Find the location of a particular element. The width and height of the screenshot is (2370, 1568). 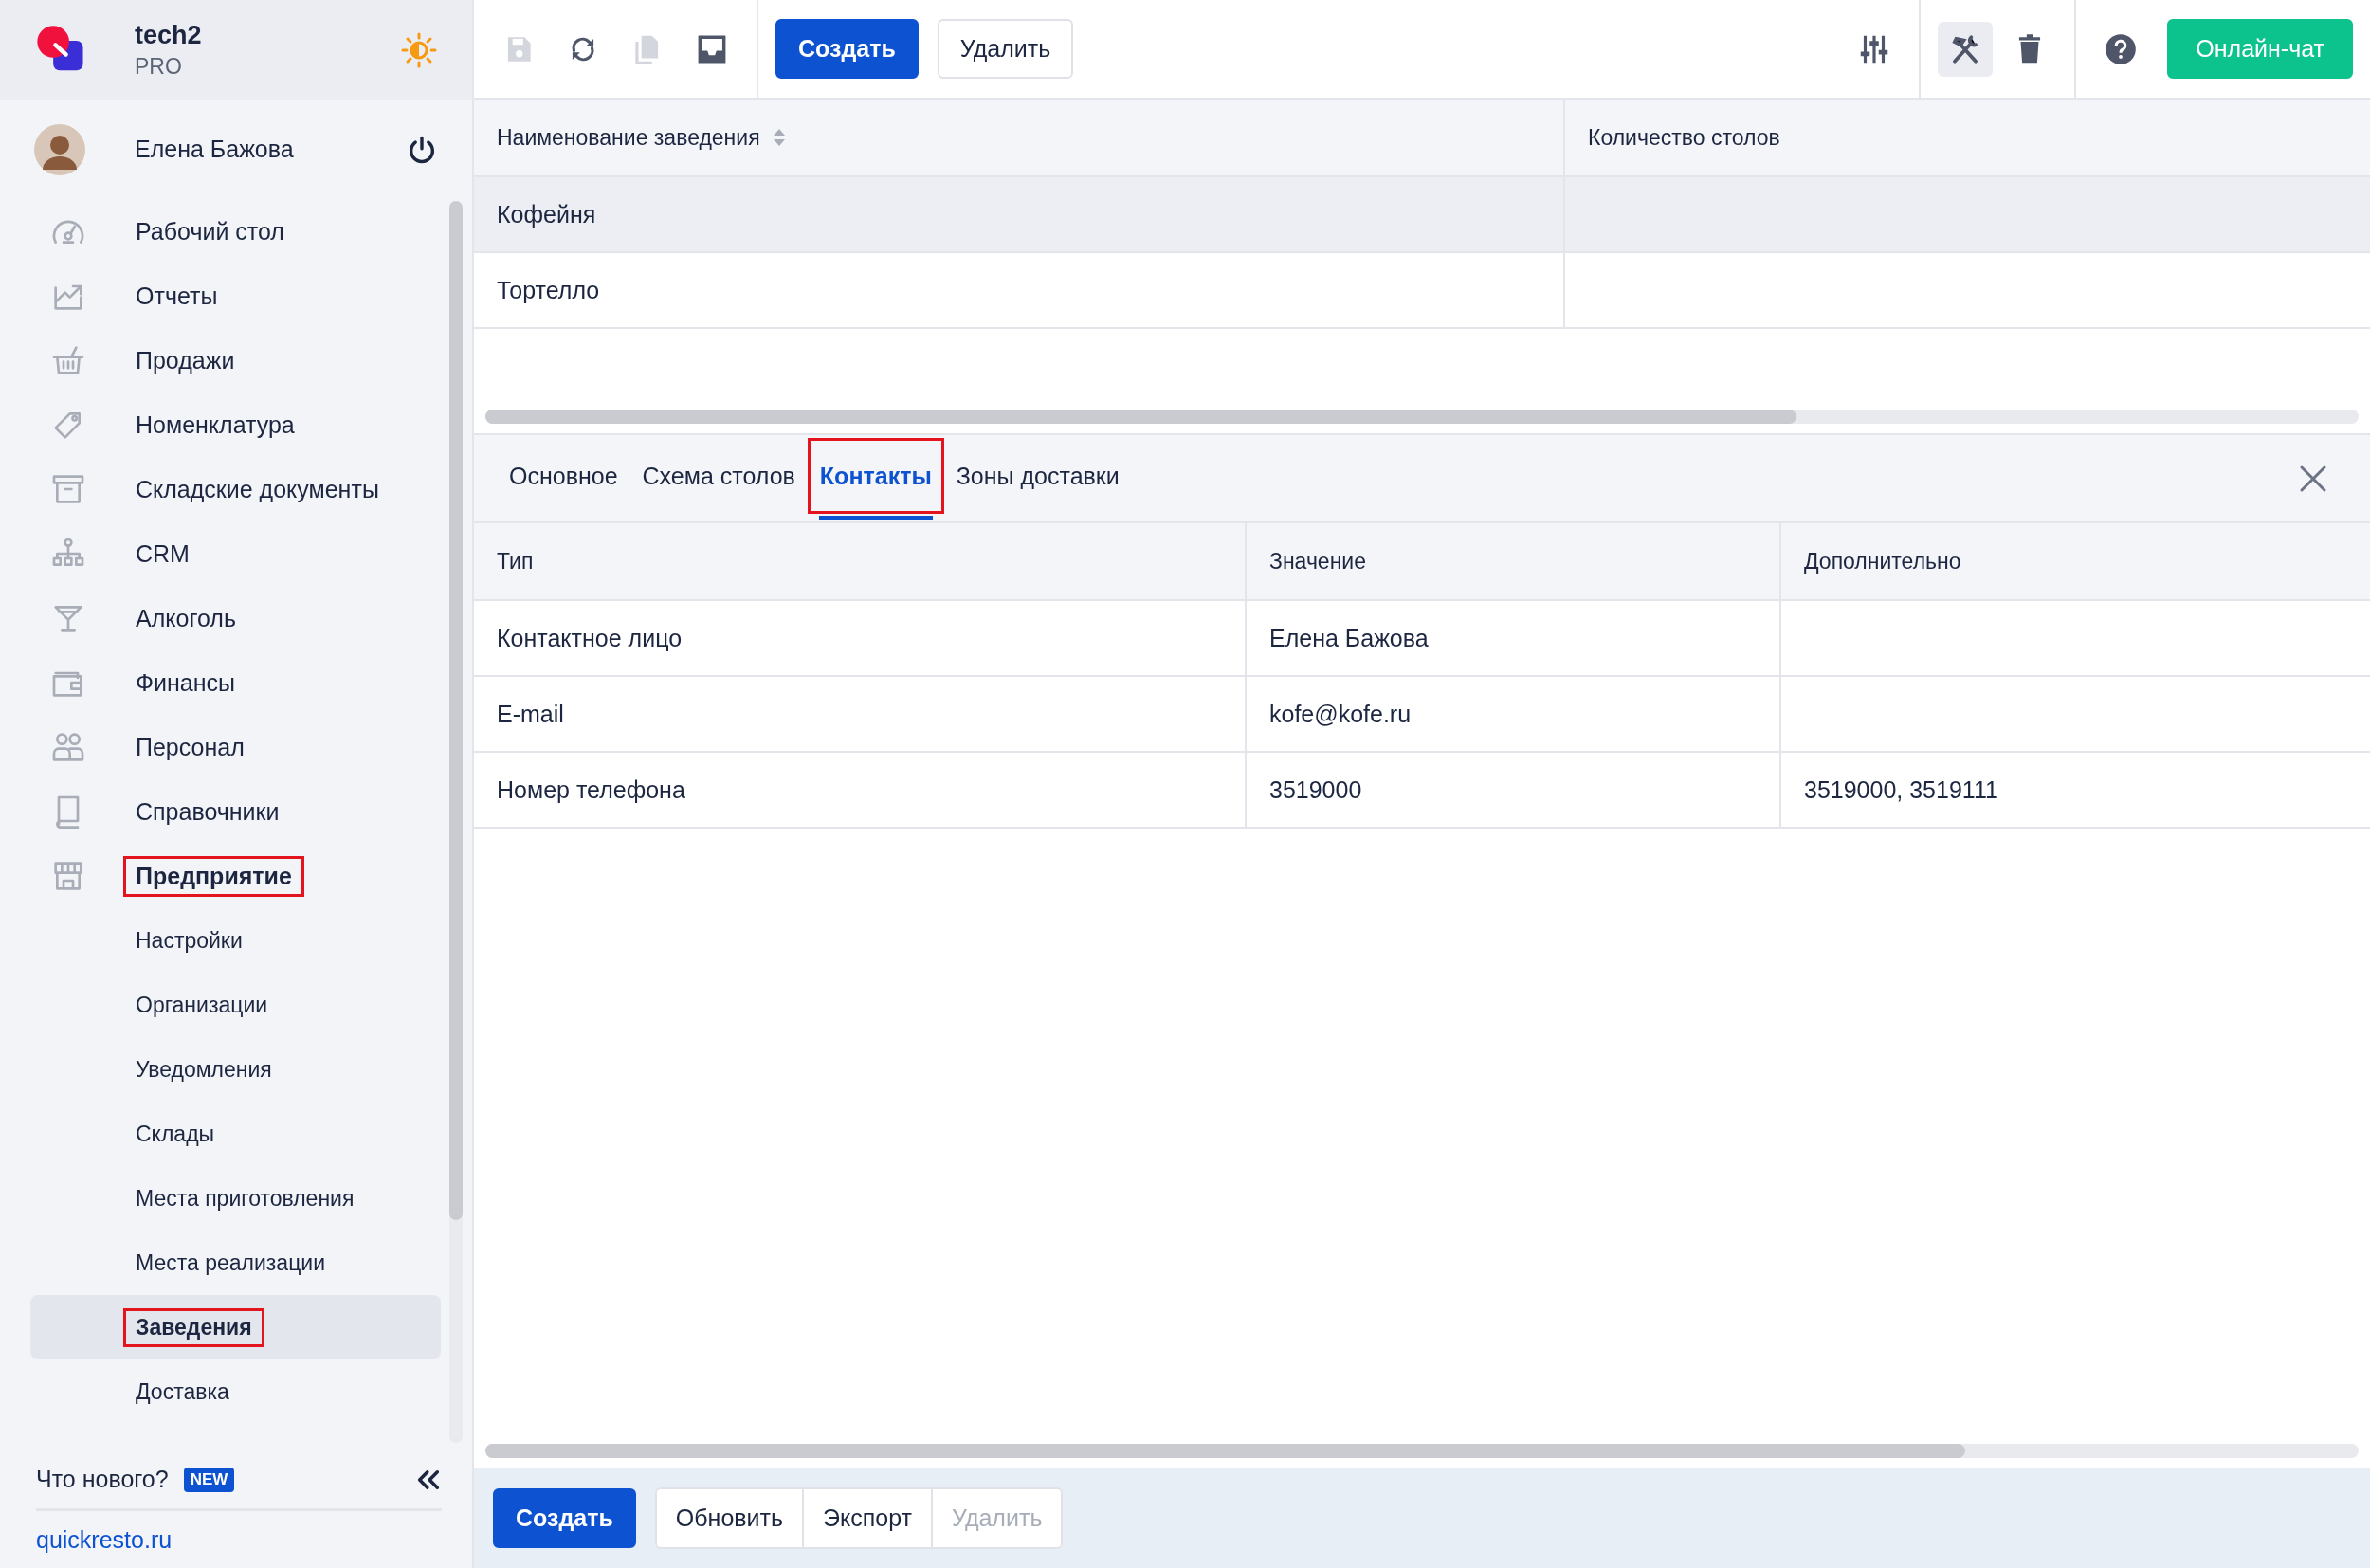

tab: Контакты is located at coordinates (875, 476).